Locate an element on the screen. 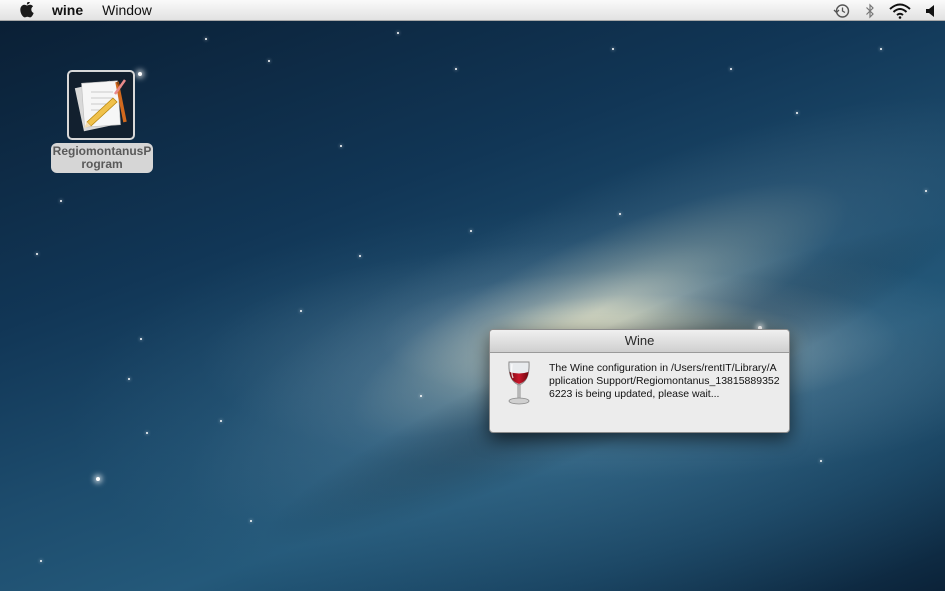  window-menu: Window is located at coordinates (127, 10).